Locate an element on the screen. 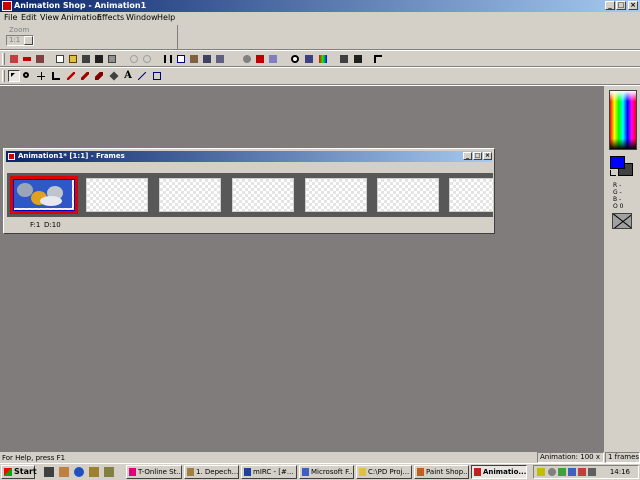  paste-before-icon is located at coordinates (220, 59).